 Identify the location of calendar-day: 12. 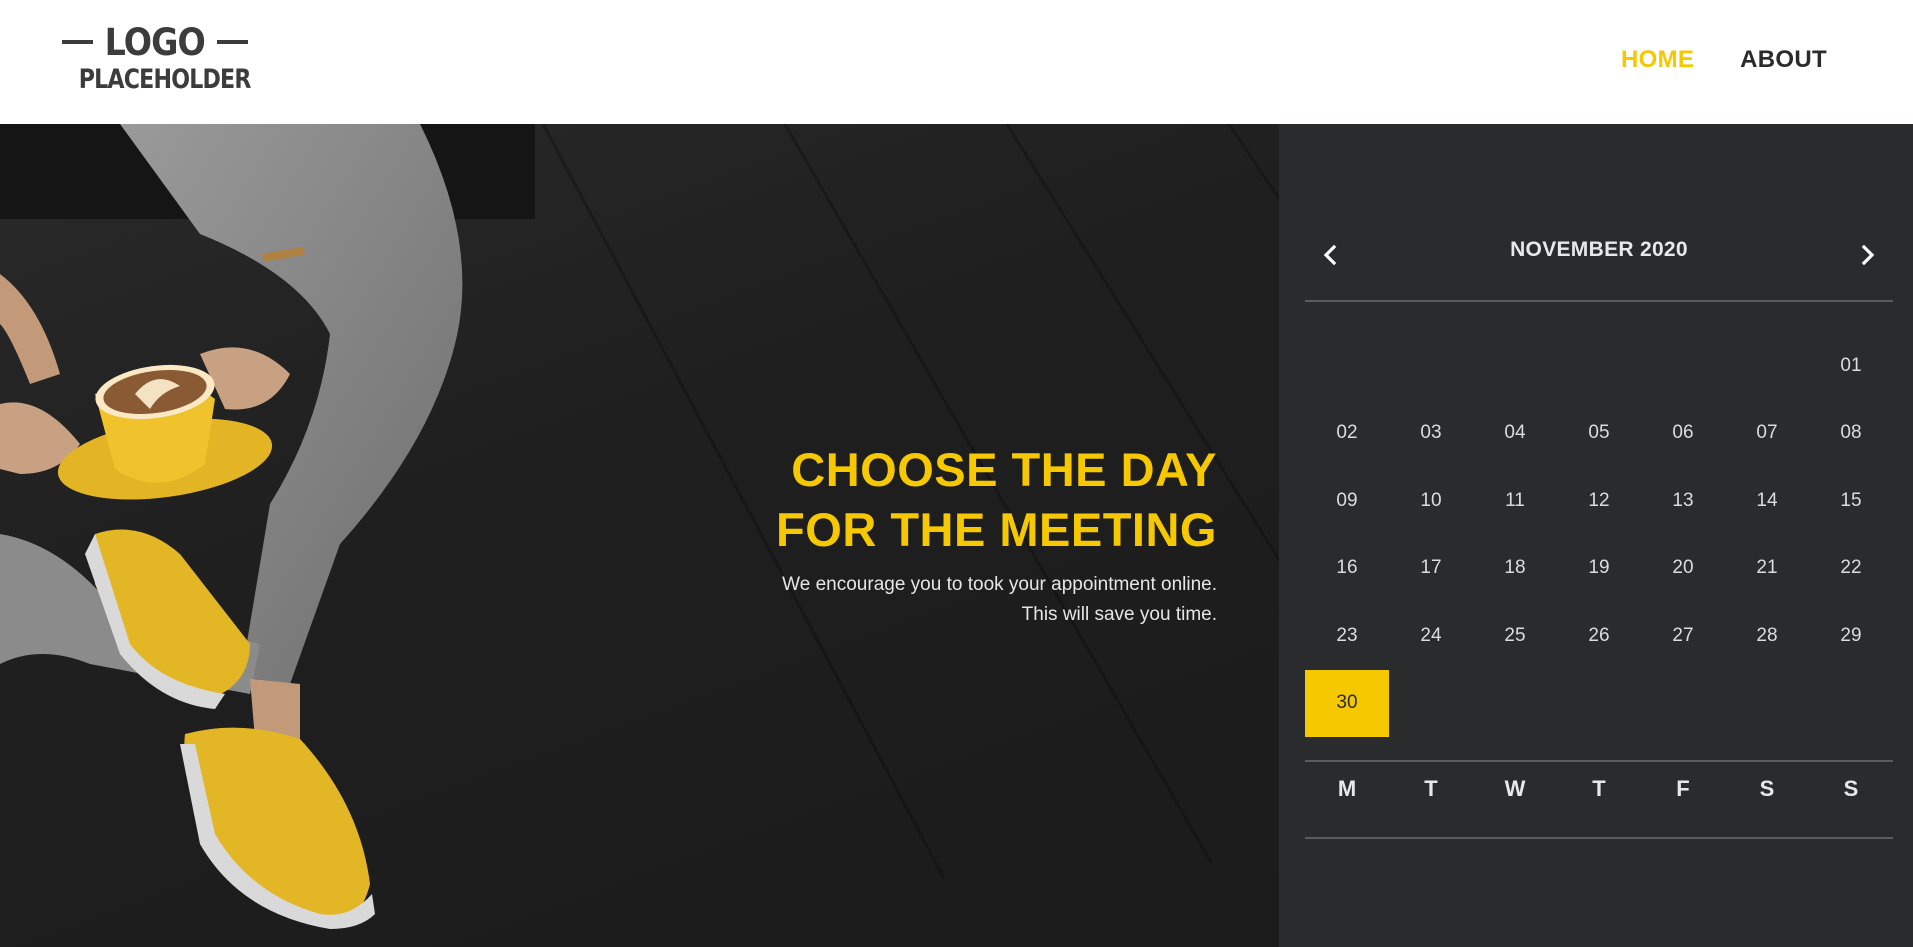
(1599, 501).